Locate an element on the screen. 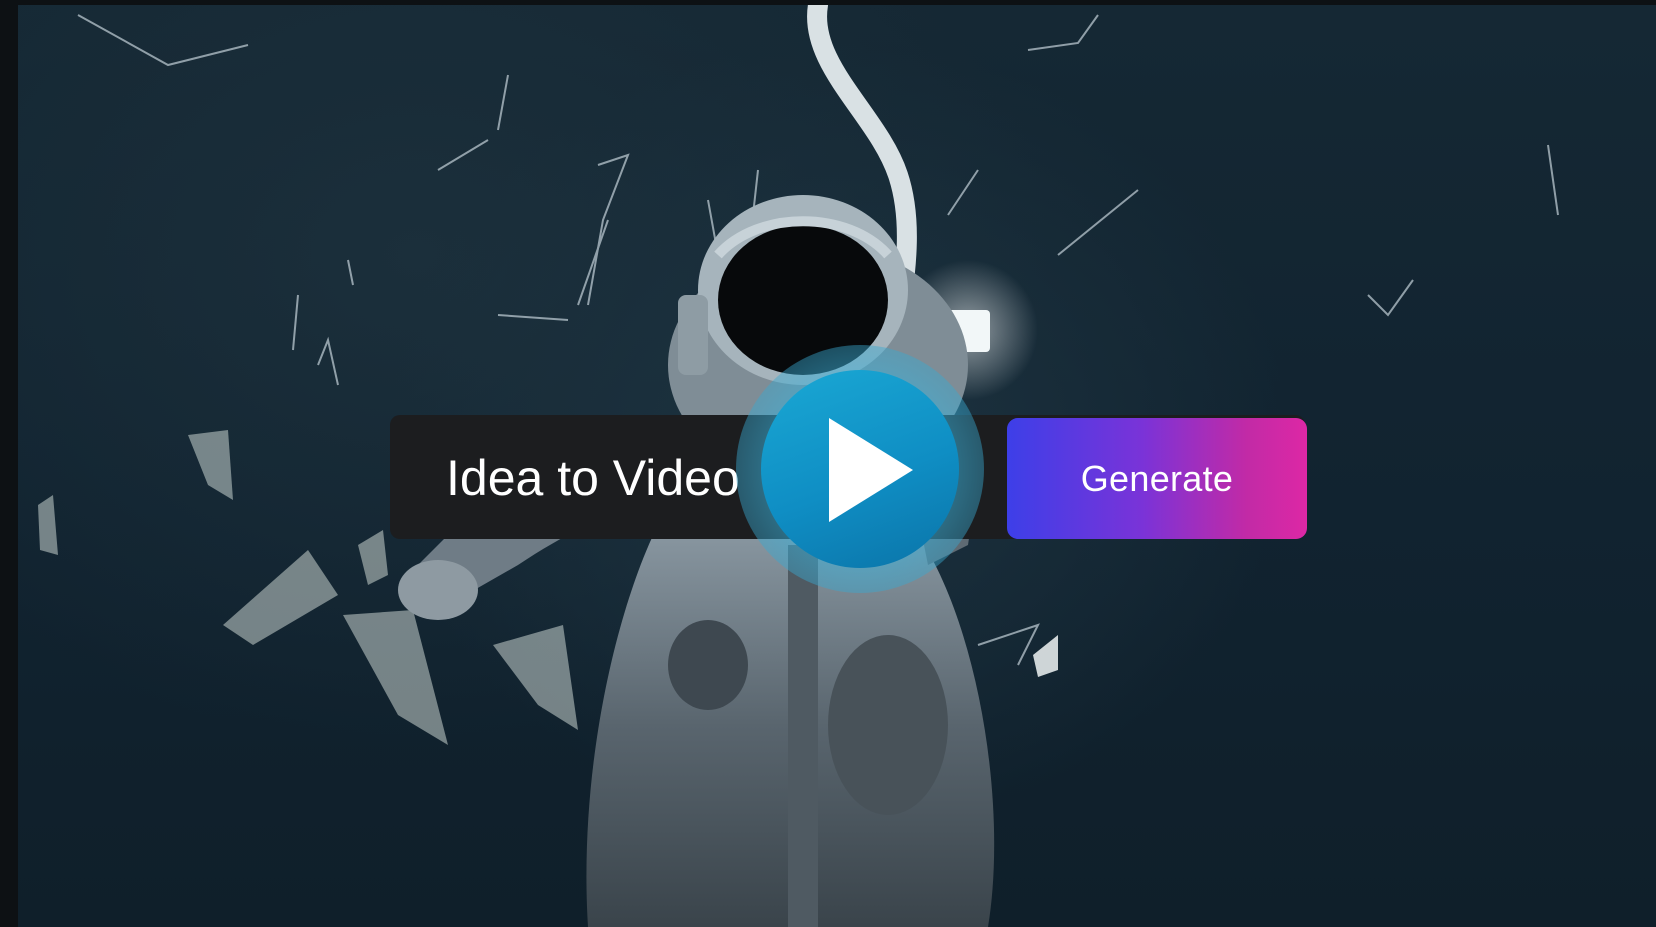  play-button is located at coordinates (860, 469).